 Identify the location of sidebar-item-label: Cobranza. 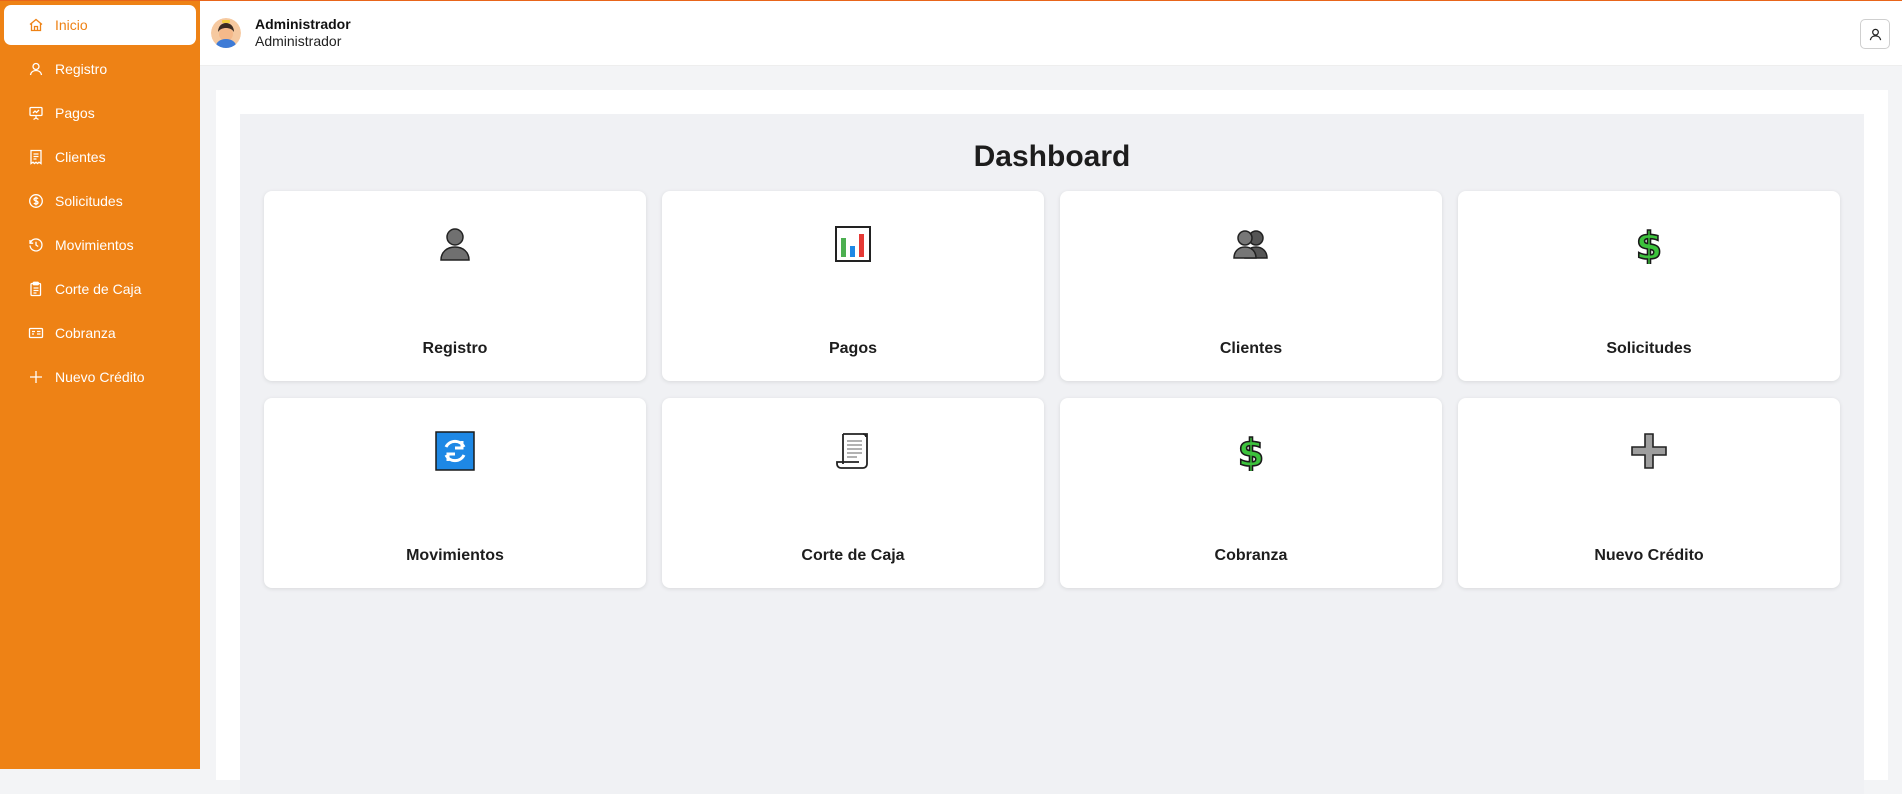
(85, 333).